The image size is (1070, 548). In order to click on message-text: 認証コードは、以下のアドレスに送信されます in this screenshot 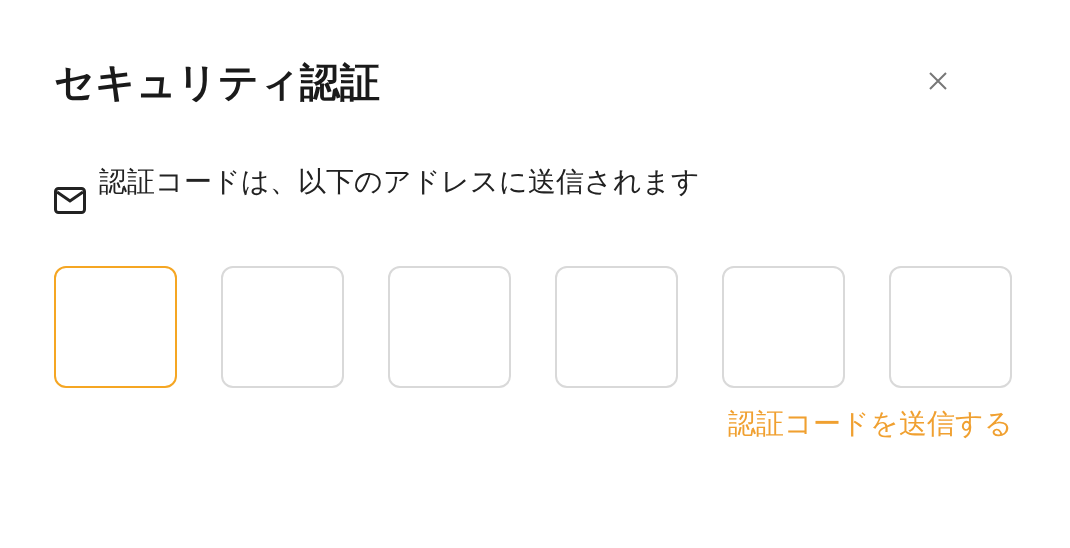, I will do `click(399, 182)`.